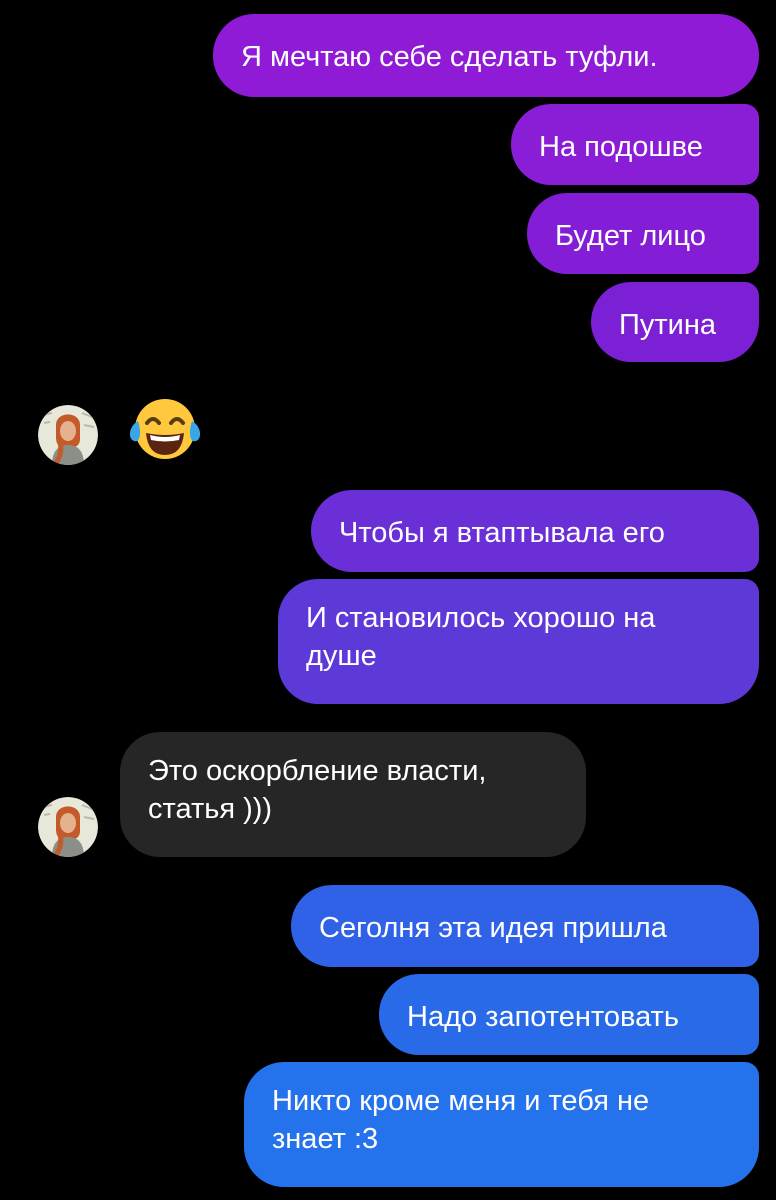 The width and height of the screenshot is (776, 1200). What do you see at coordinates (165, 429) in the screenshot?
I see `face-with-tears-of-joy-icon` at bounding box center [165, 429].